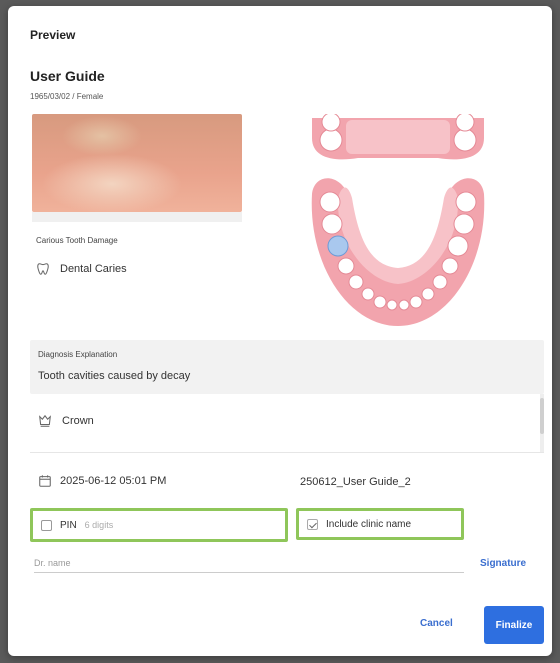 The width and height of the screenshot is (560, 663). Describe the element at coordinates (355, 482) in the screenshot. I see `report-filename: 250612_User Guide_2` at that location.